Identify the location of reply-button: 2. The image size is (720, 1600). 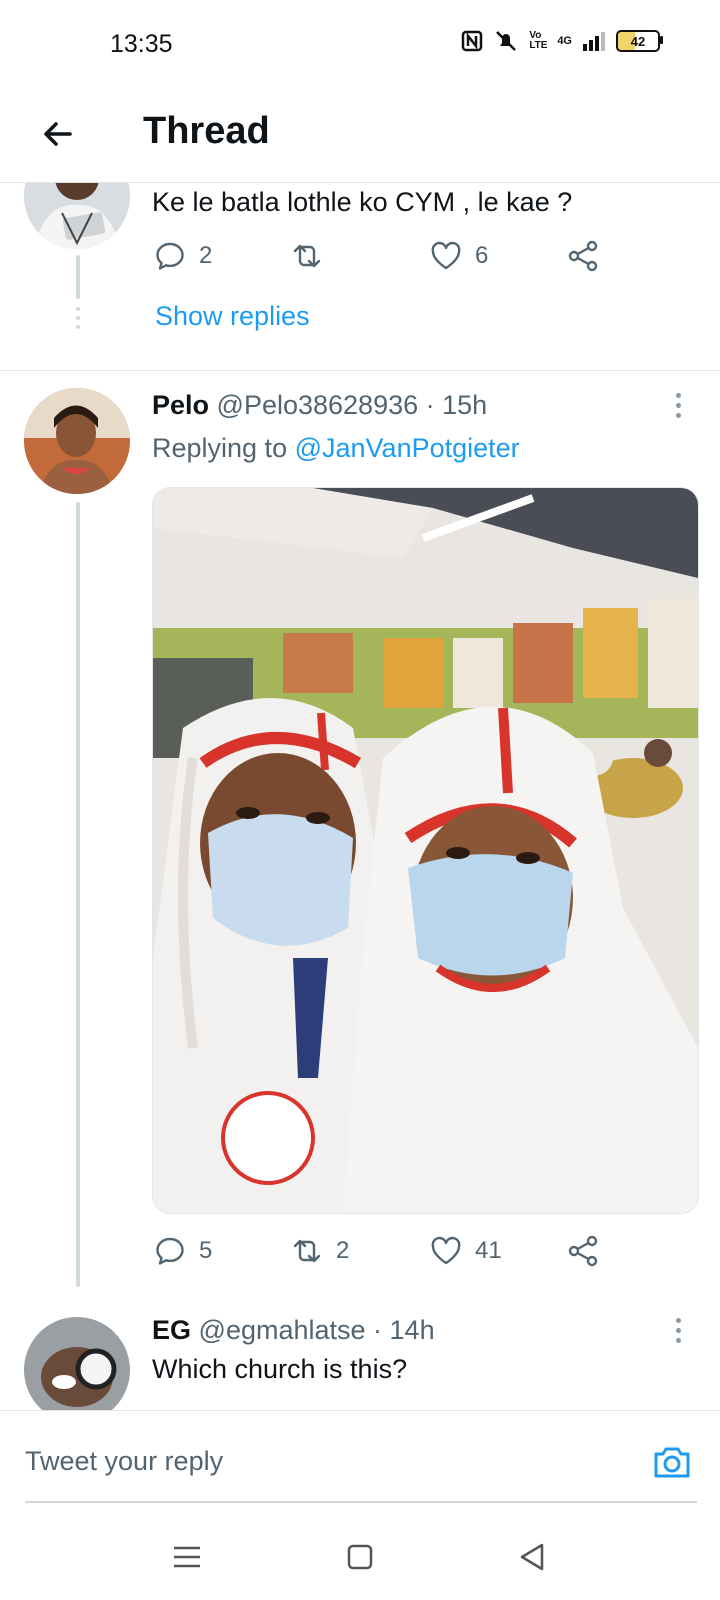
(182, 256).